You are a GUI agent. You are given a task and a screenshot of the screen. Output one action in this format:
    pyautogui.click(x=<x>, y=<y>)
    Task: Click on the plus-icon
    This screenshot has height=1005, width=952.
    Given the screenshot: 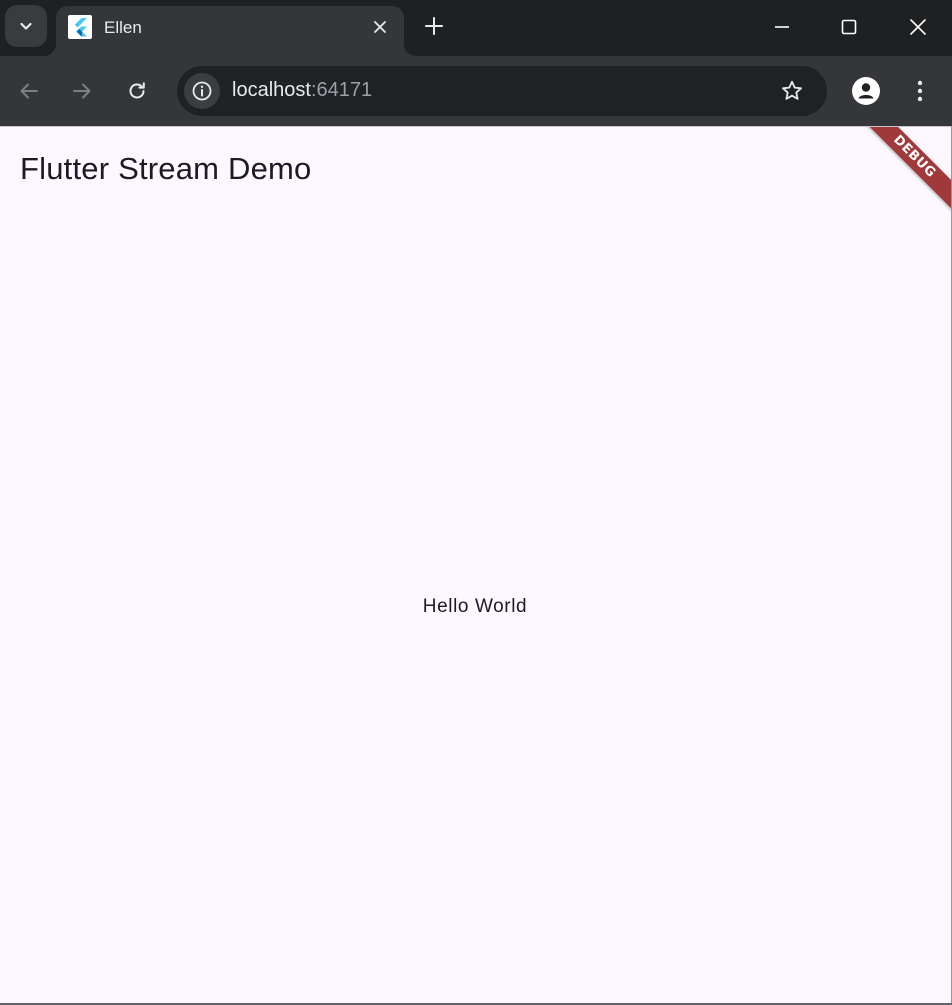 What is the action you would take?
    pyautogui.click(x=434, y=26)
    